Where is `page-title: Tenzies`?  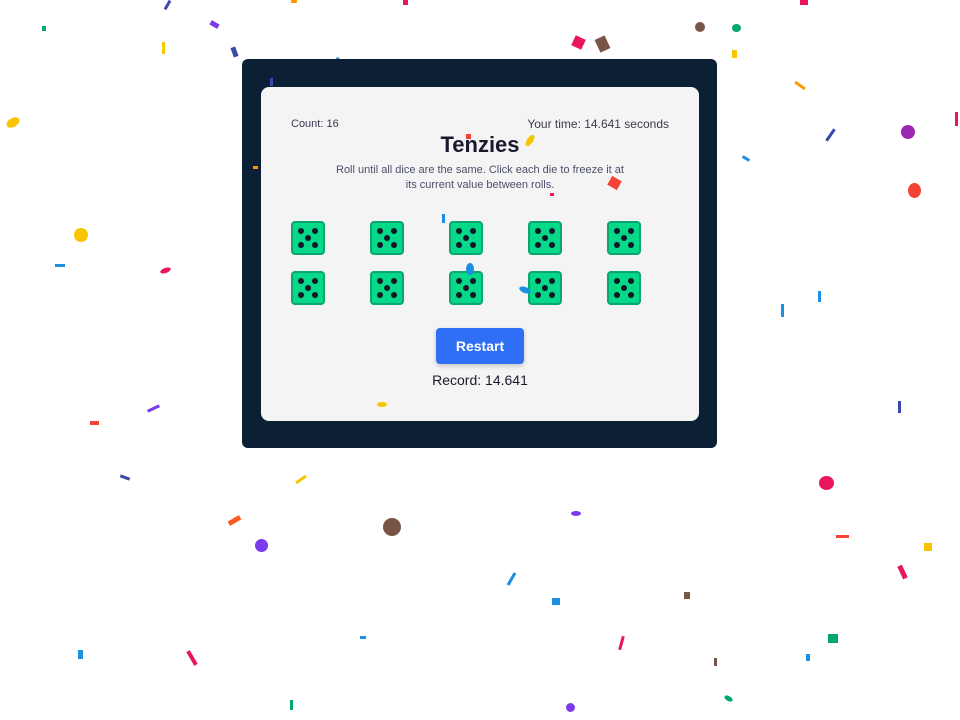
page-title: Tenzies is located at coordinates (480, 144).